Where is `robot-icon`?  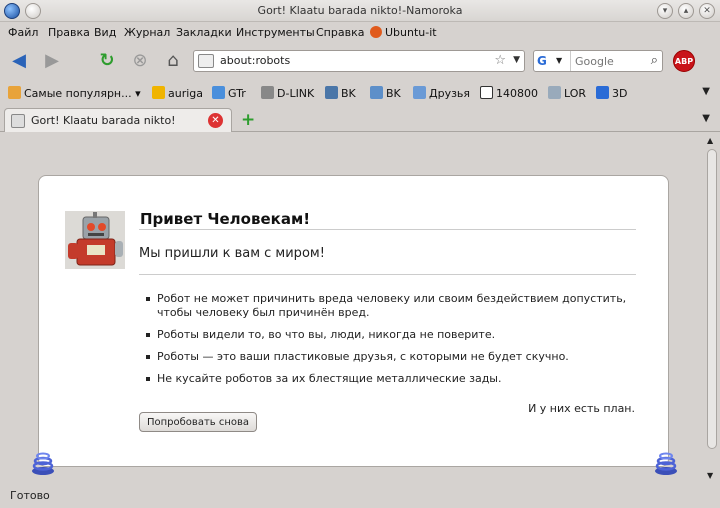
robot-icon is located at coordinates (95, 240).